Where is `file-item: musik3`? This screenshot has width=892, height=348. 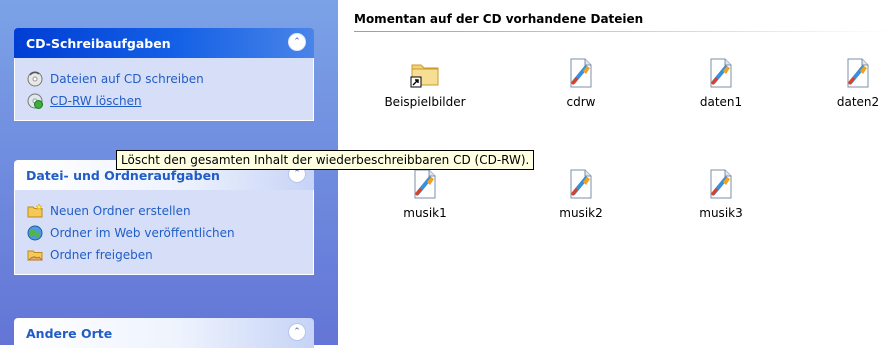 file-item: musik3 is located at coordinates (721, 194).